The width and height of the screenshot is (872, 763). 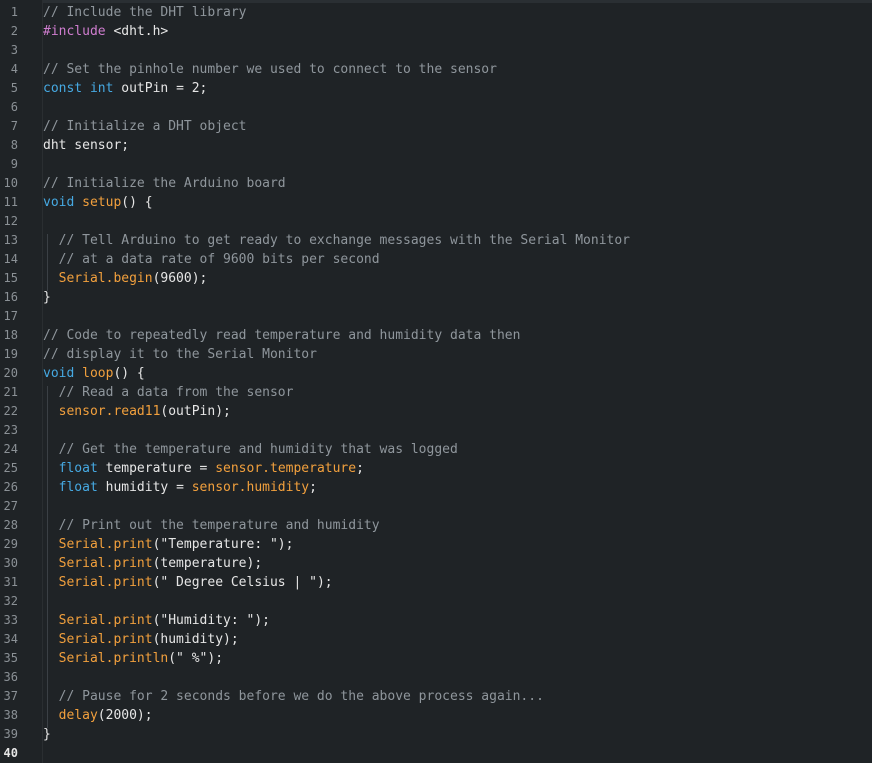 What do you see at coordinates (436, 31) in the screenshot?
I see `code-line: 2 #include <dht.h>` at bounding box center [436, 31].